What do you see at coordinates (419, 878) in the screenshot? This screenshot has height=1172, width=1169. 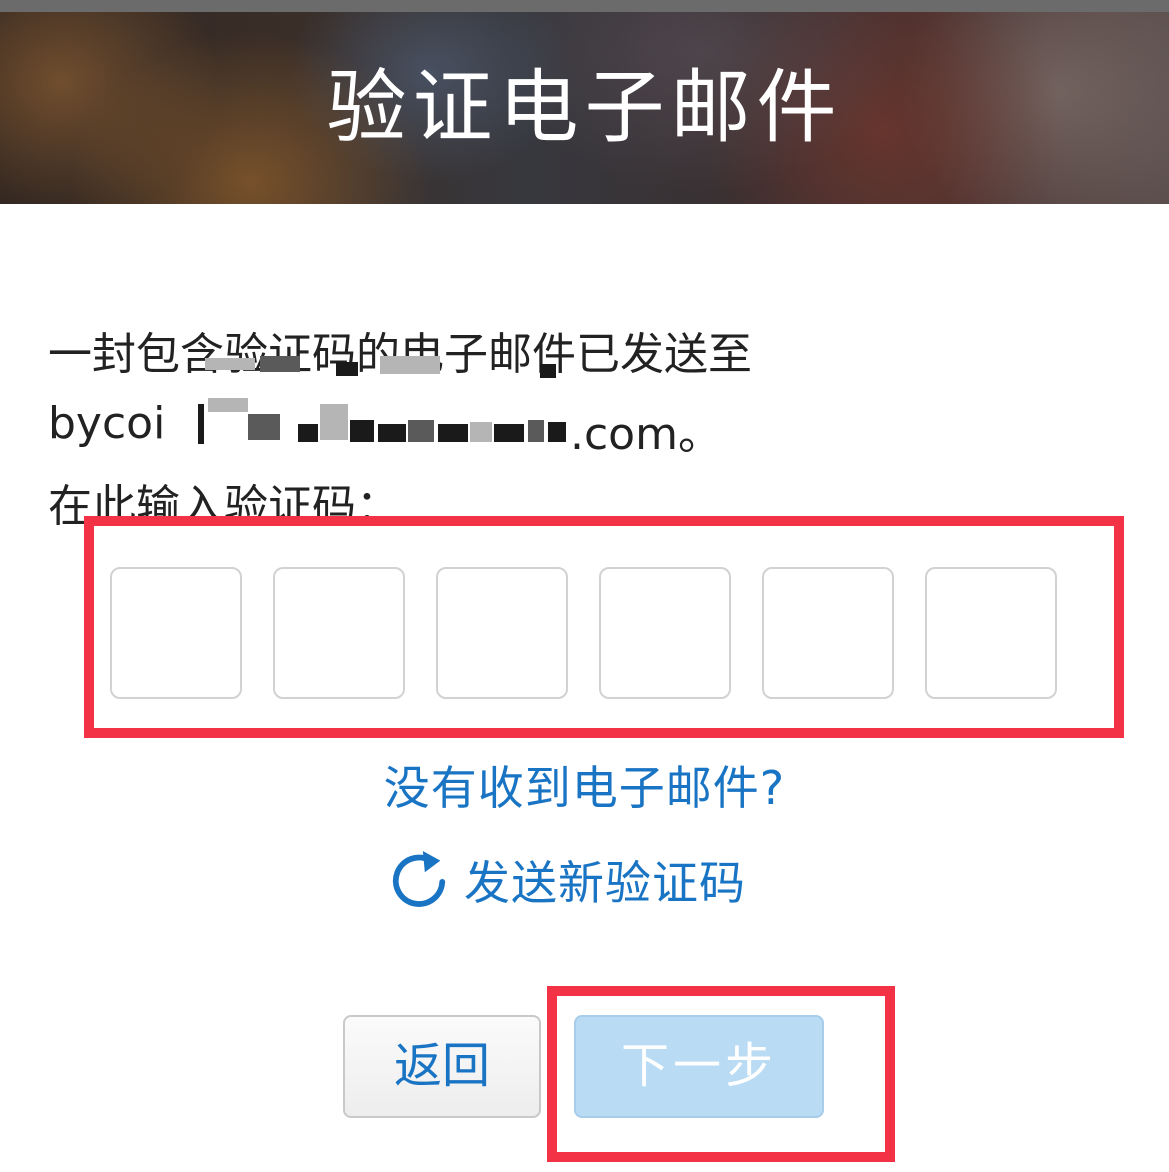 I see `refresh-icon` at bounding box center [419, 878].